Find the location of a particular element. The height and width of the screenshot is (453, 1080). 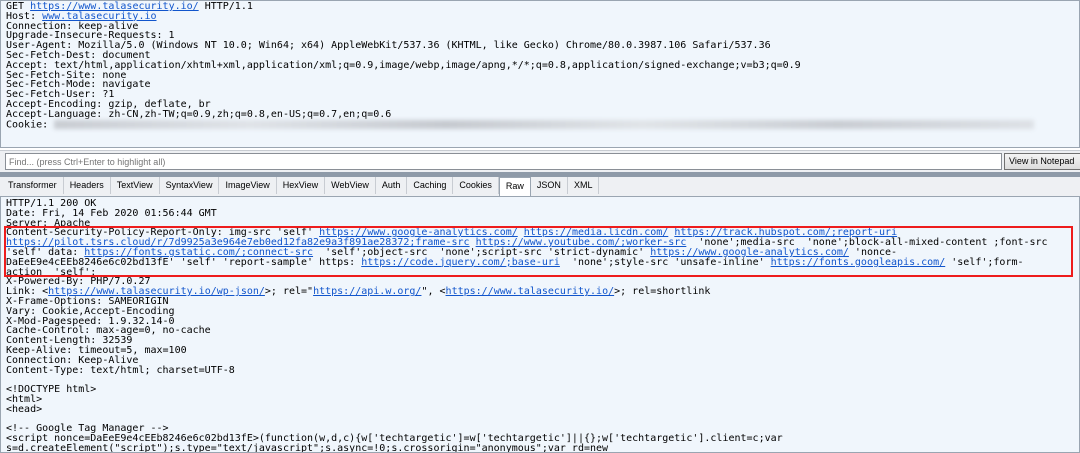

request-line: Sec-Fetch-Site: none is located at coordinates (542, 75).